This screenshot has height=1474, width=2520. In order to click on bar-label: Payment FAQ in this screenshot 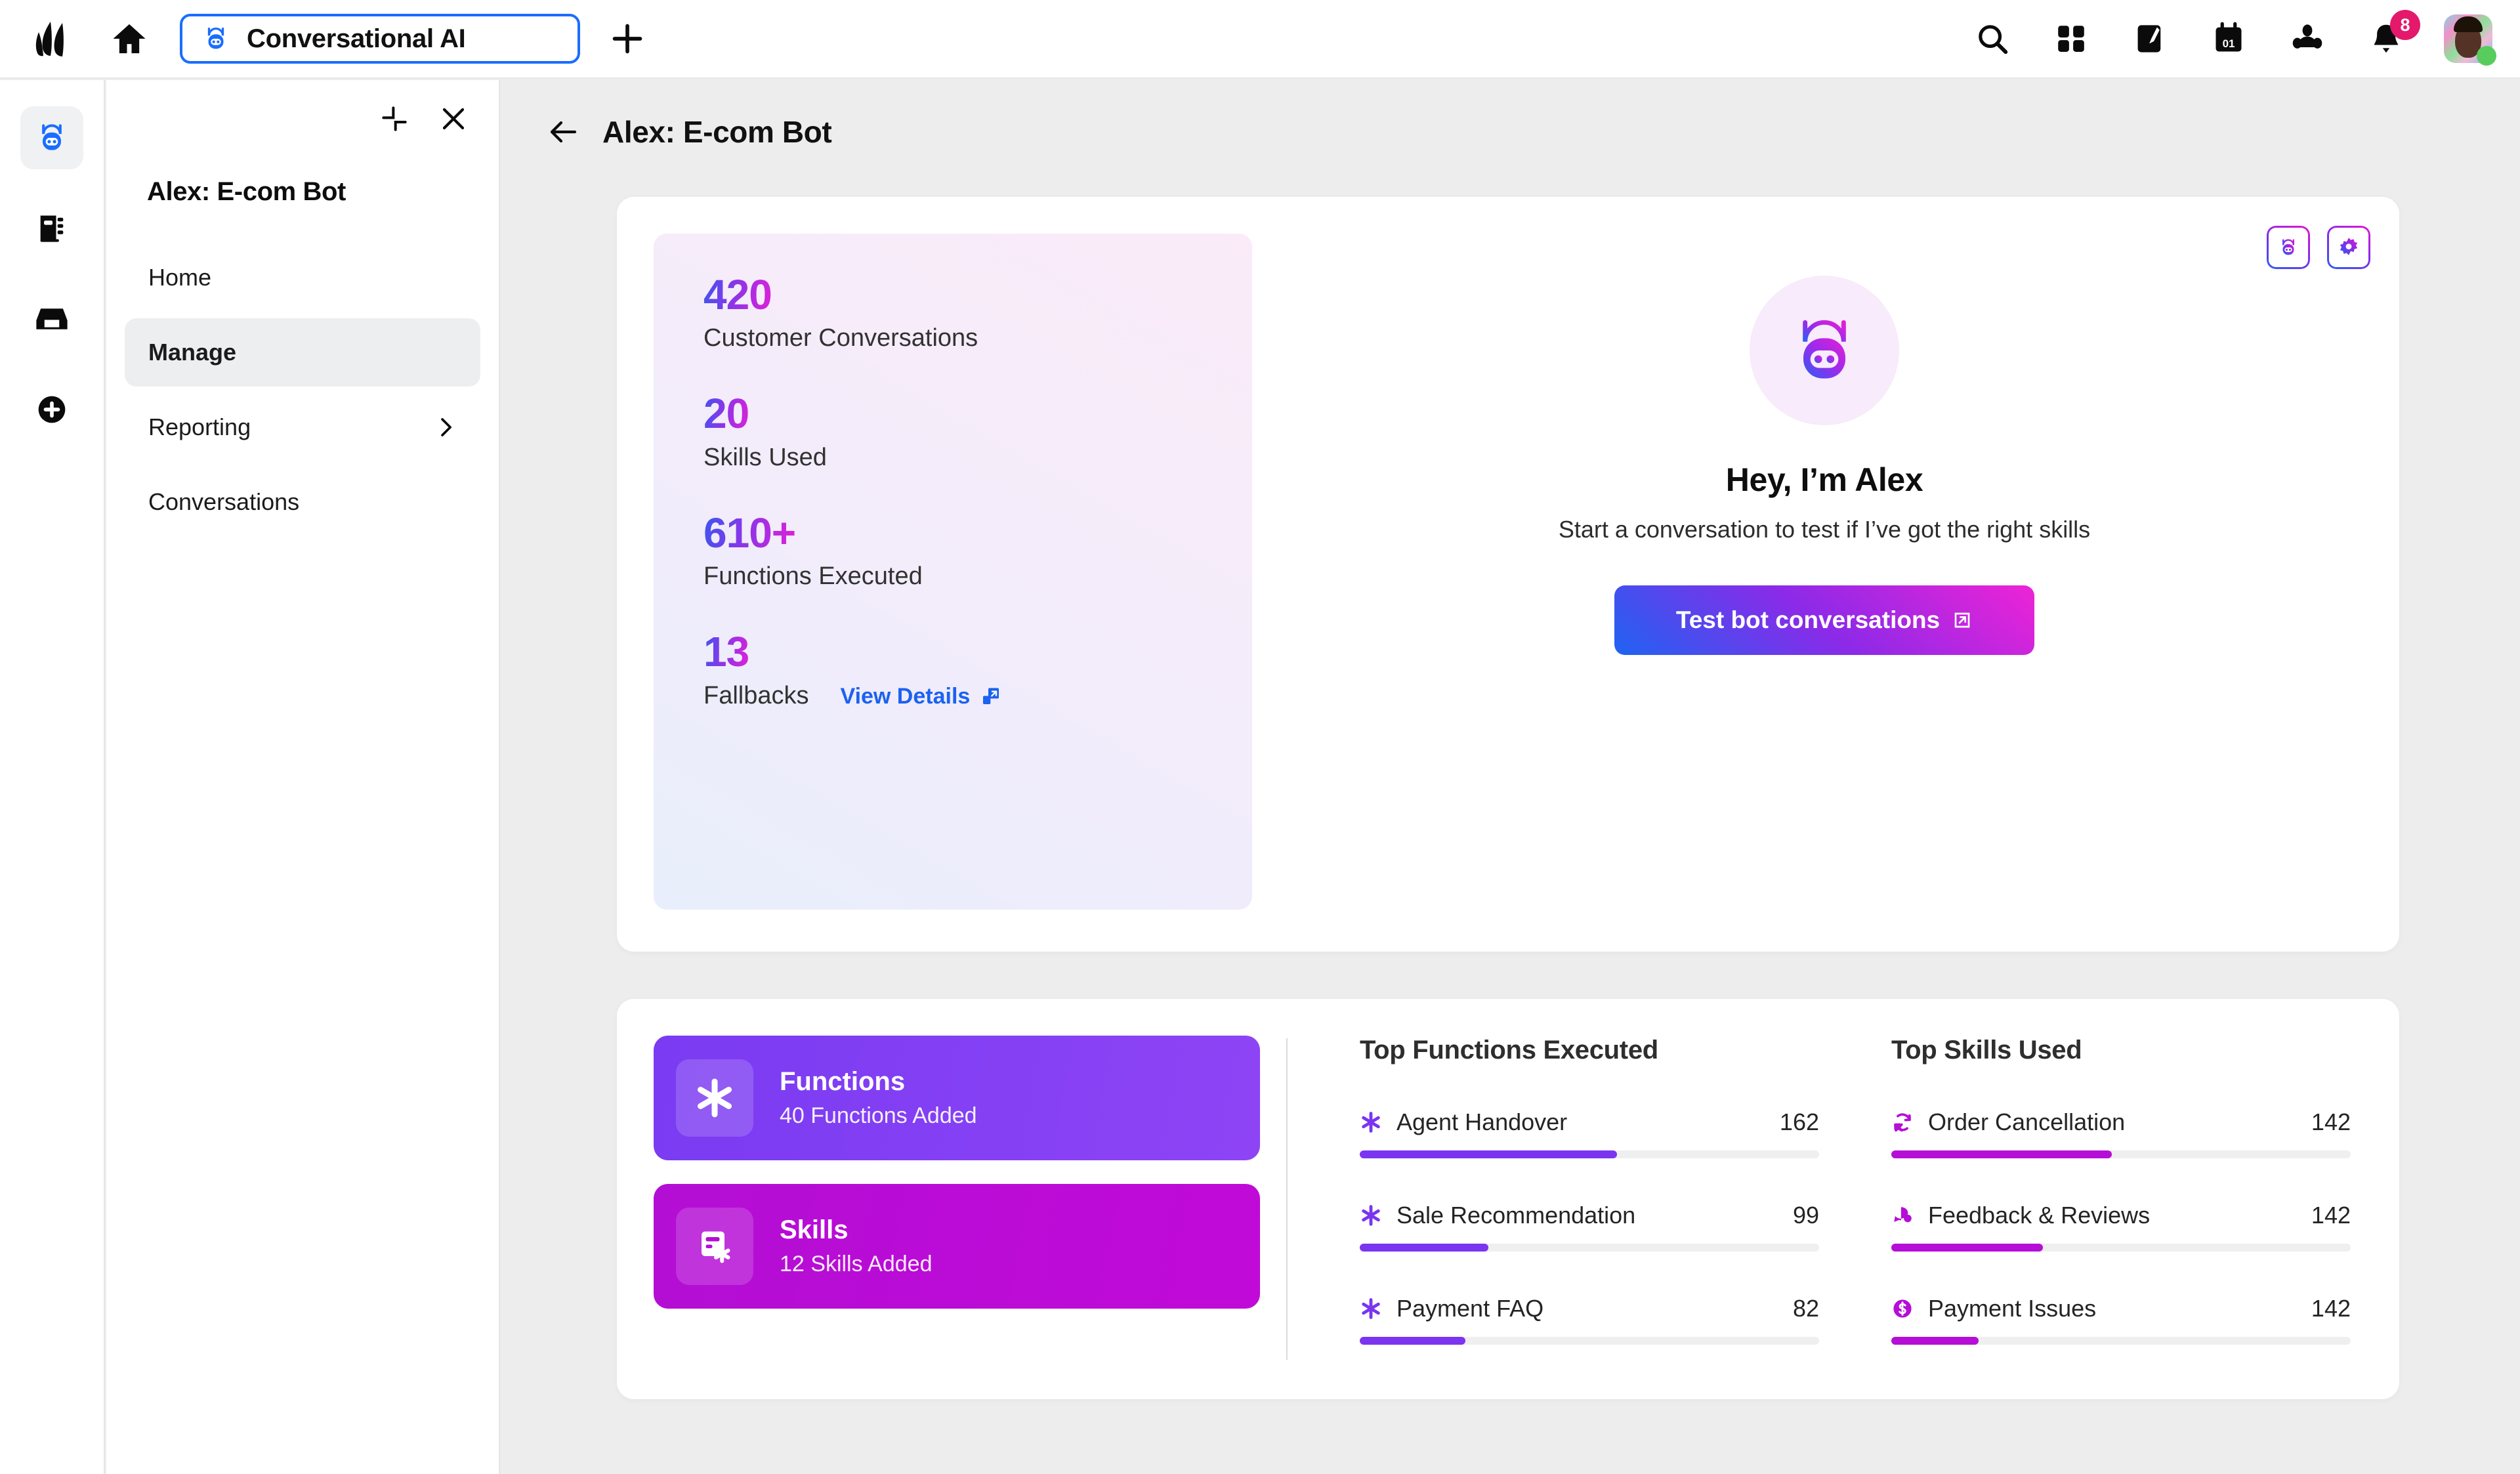, I will do `click(1470, 1308)`.